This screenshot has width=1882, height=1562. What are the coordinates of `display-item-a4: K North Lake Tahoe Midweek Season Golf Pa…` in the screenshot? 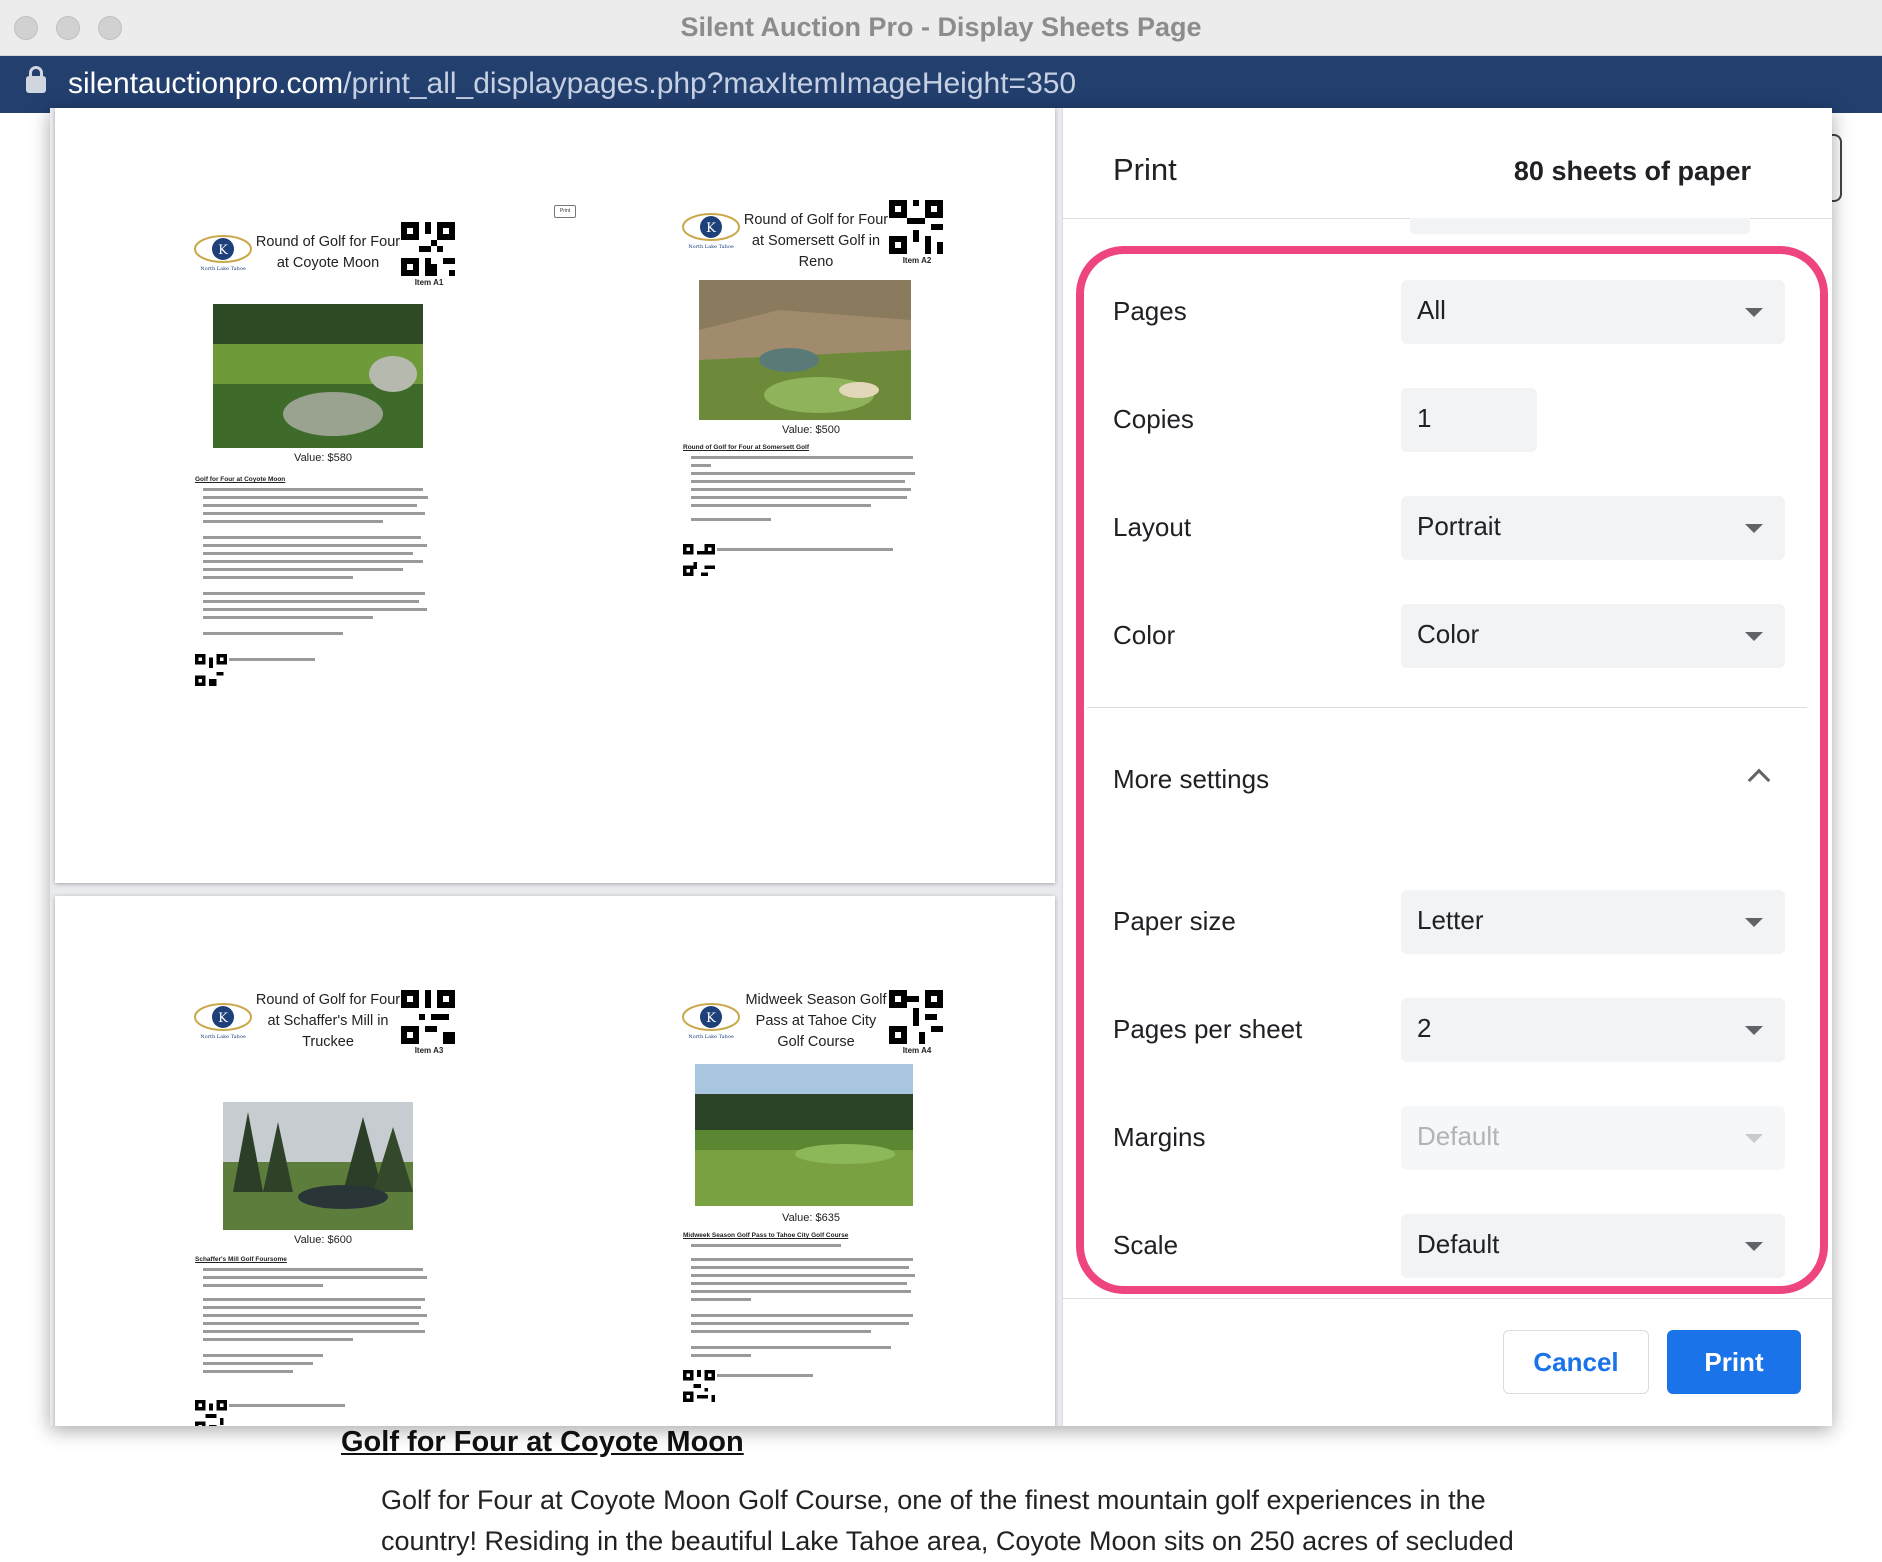 It's located at (846, 1208).